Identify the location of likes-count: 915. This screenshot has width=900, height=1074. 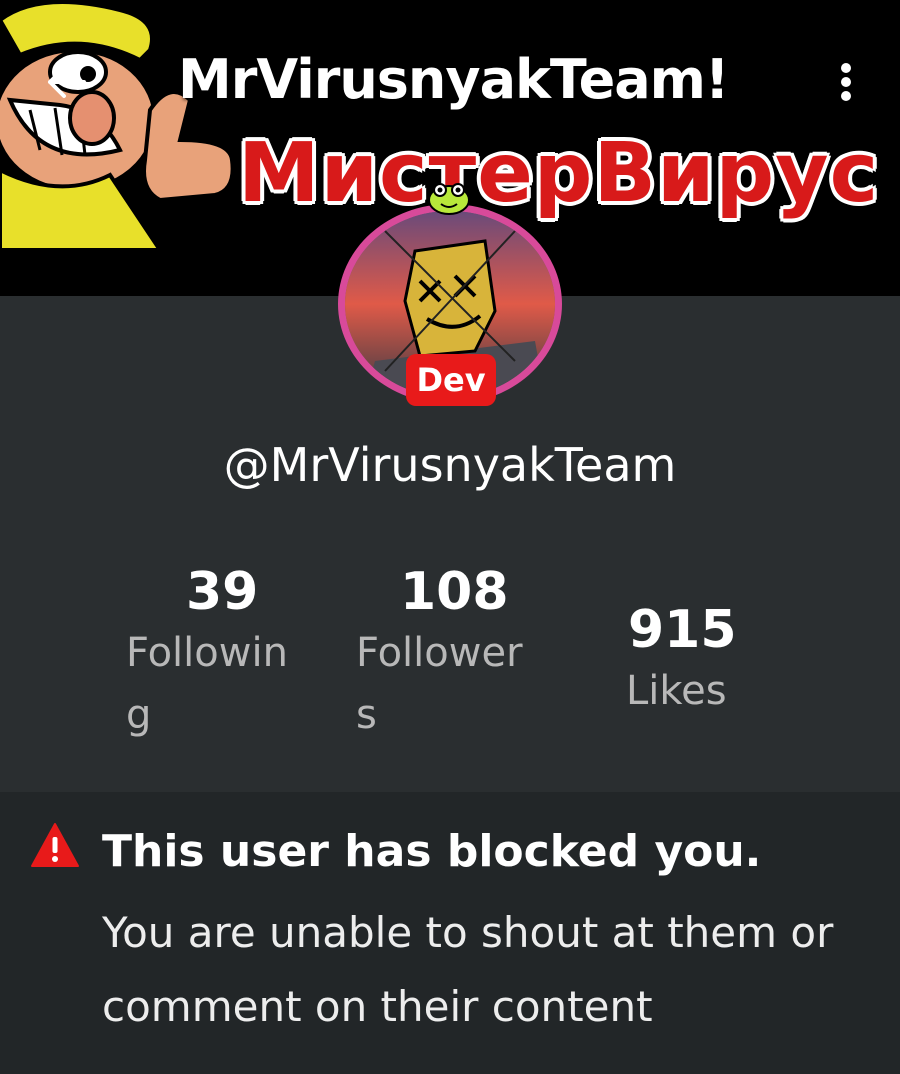
(682, 630).